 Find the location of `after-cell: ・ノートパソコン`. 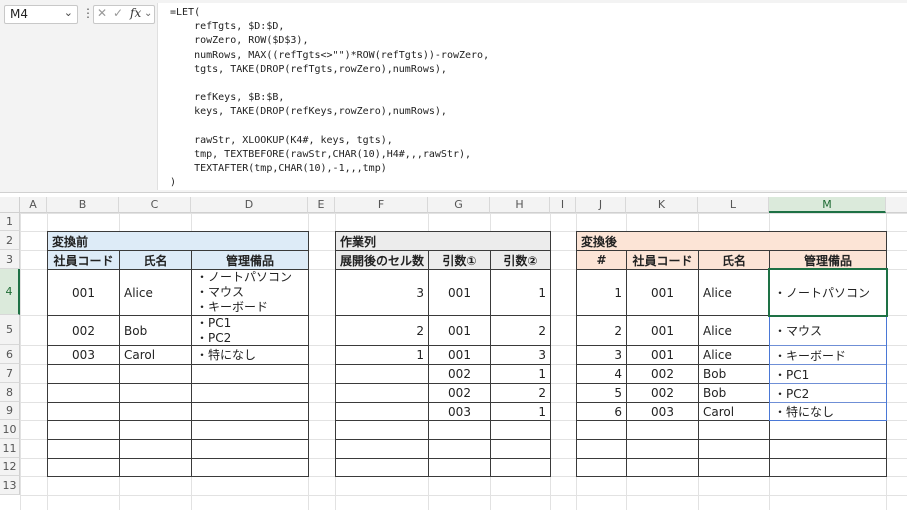

after-cell: ・ノートパソコン is located at coordinates (828, 292).